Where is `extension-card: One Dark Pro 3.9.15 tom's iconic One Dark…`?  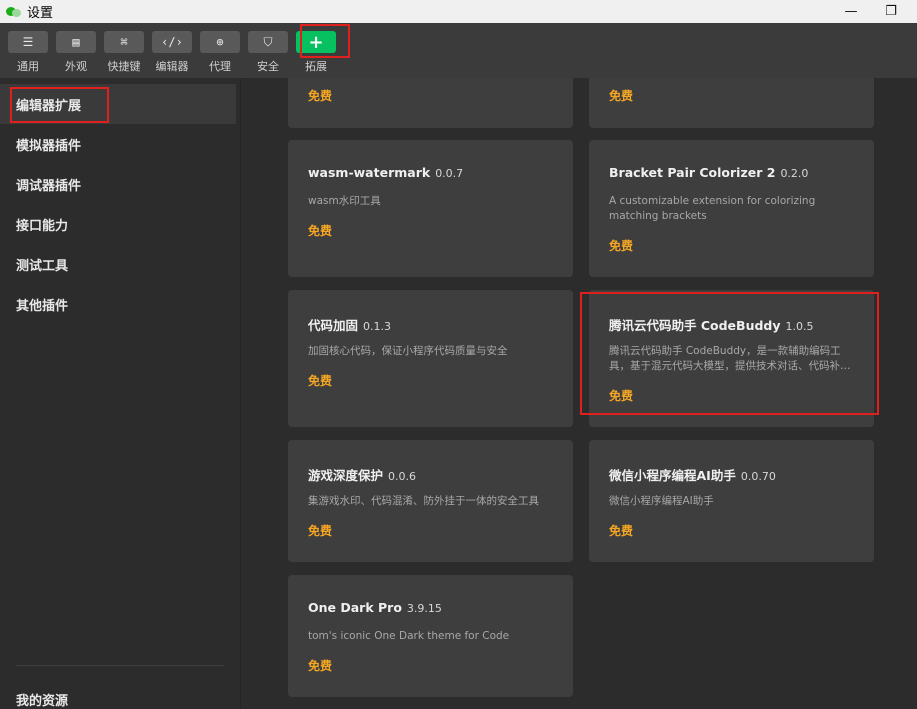
extension-card: One Dark Pro 3.9.15 tom's iconic One Dark… is located at coordinates (430, 636).